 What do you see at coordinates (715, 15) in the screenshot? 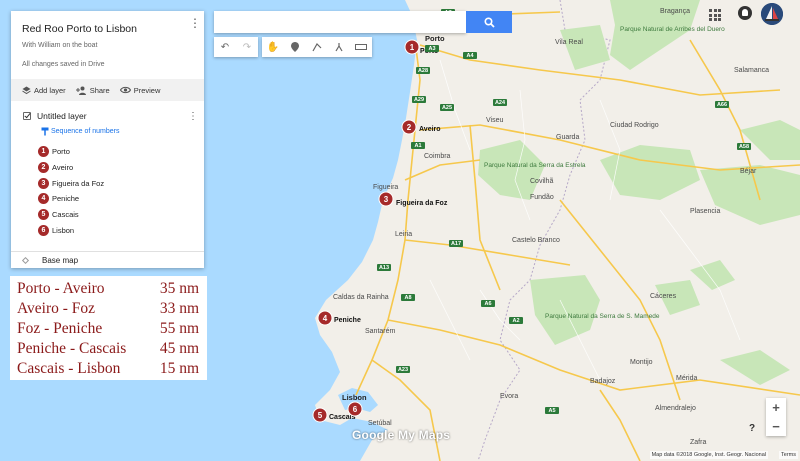
I see `apps-grid-icon` at bounding box center [715, 15].